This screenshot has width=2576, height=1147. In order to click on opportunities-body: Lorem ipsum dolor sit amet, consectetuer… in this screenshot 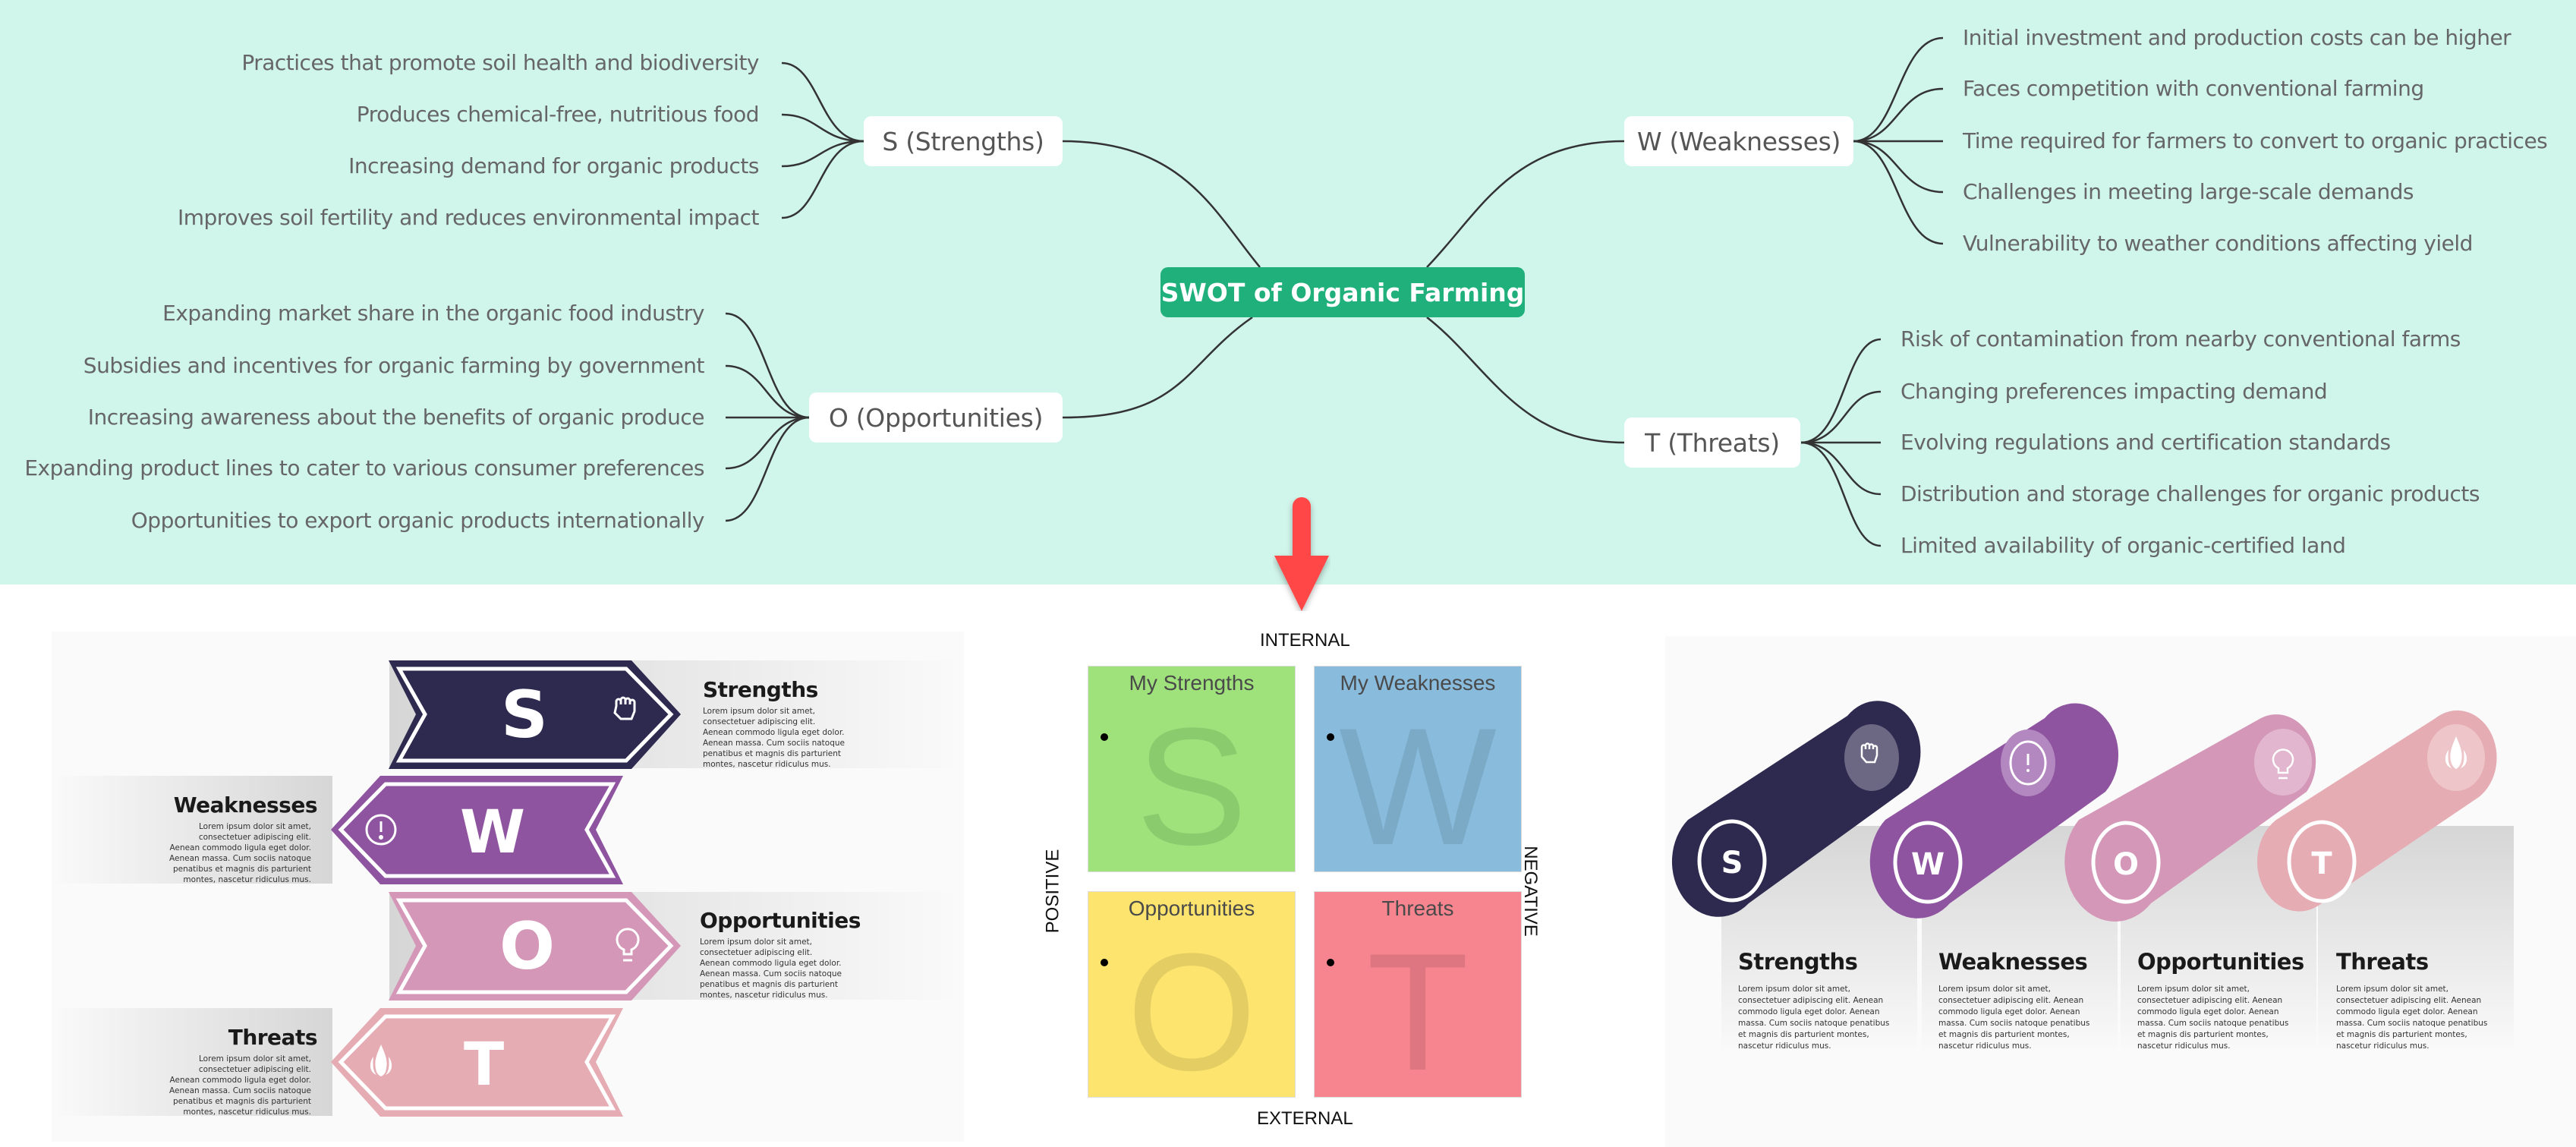, I will do `click(771, 968)`.